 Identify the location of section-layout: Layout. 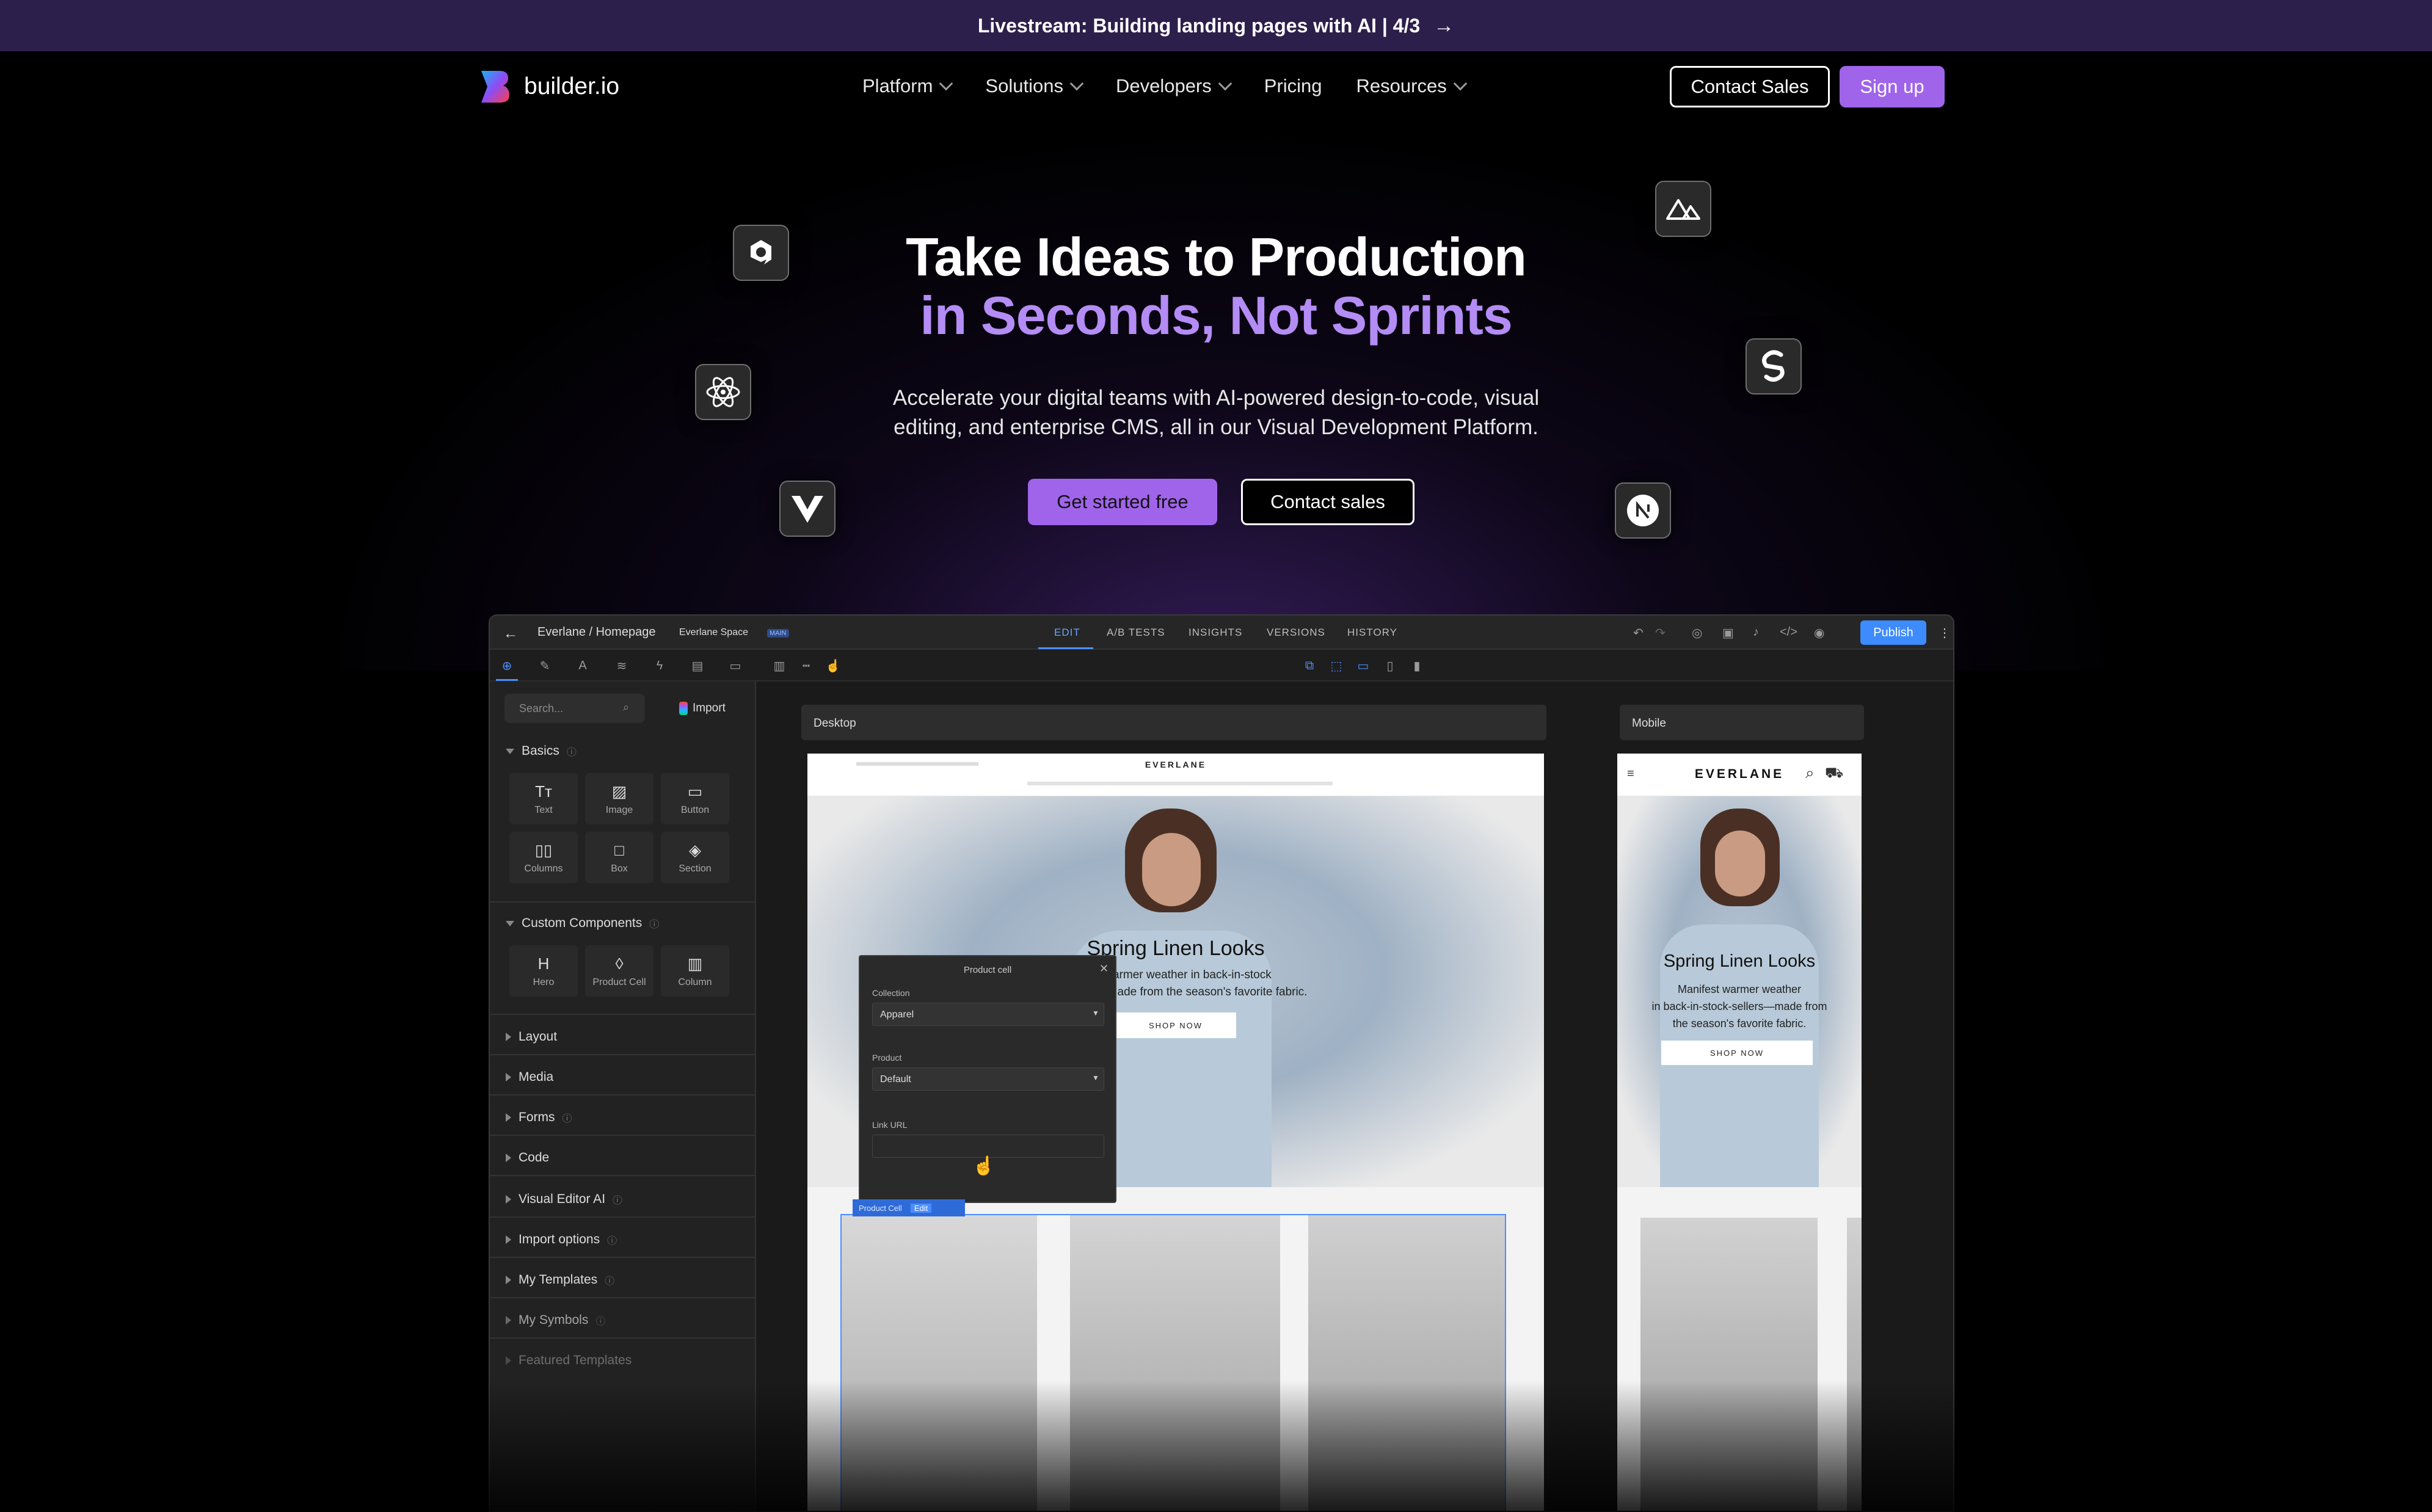
(531, 1037).